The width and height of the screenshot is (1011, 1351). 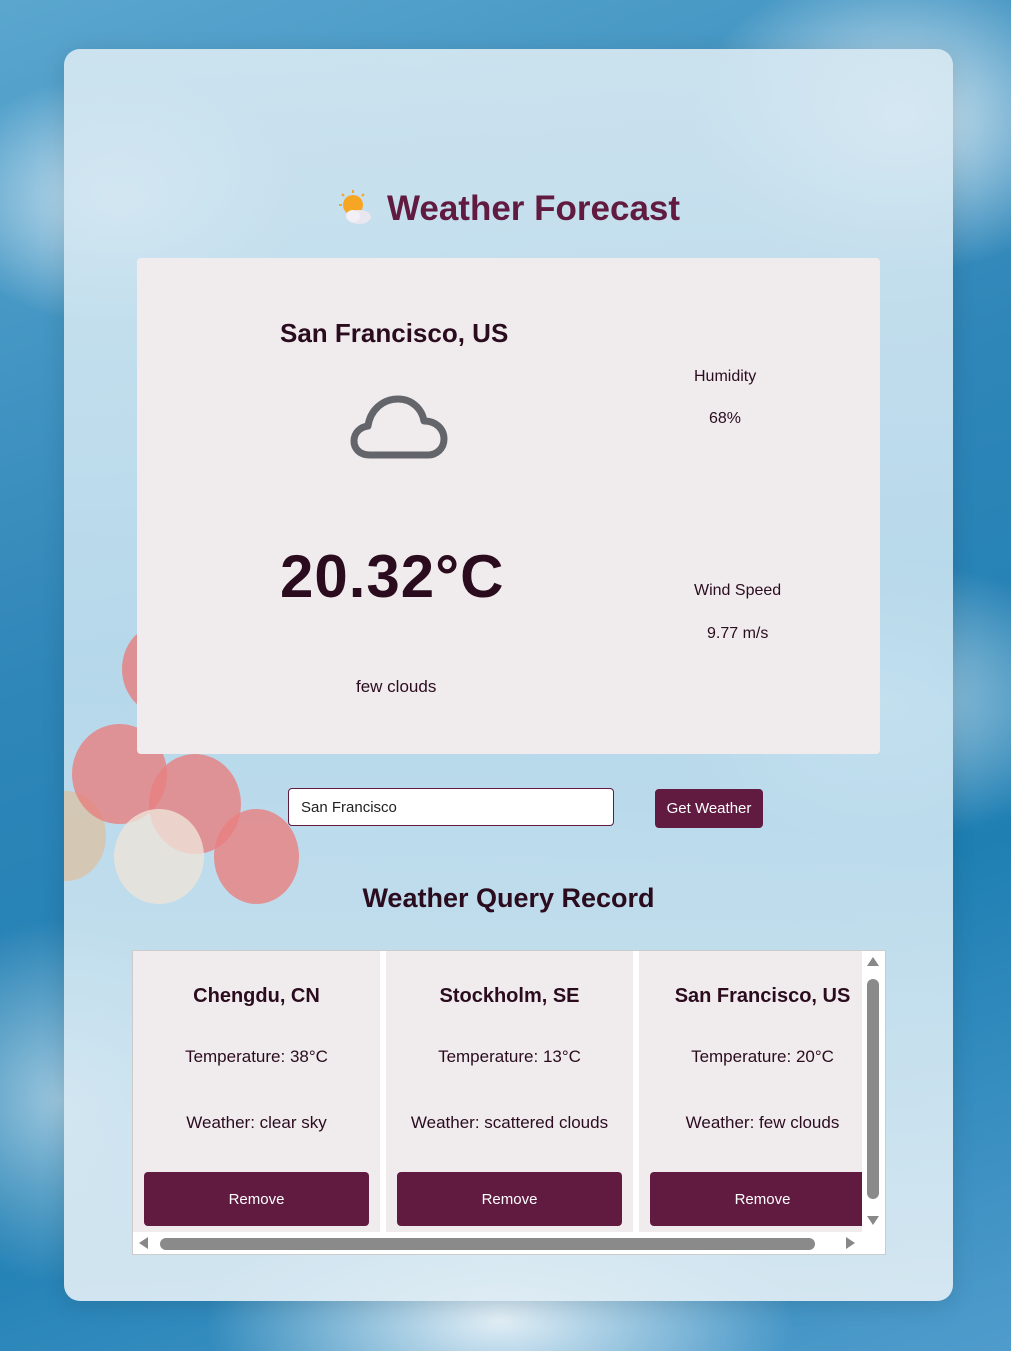 What do you see at coordinates (873, 1089) in the screenshot?
I see `vertical-scroll-thumb` at bounding box center [873, 1089].